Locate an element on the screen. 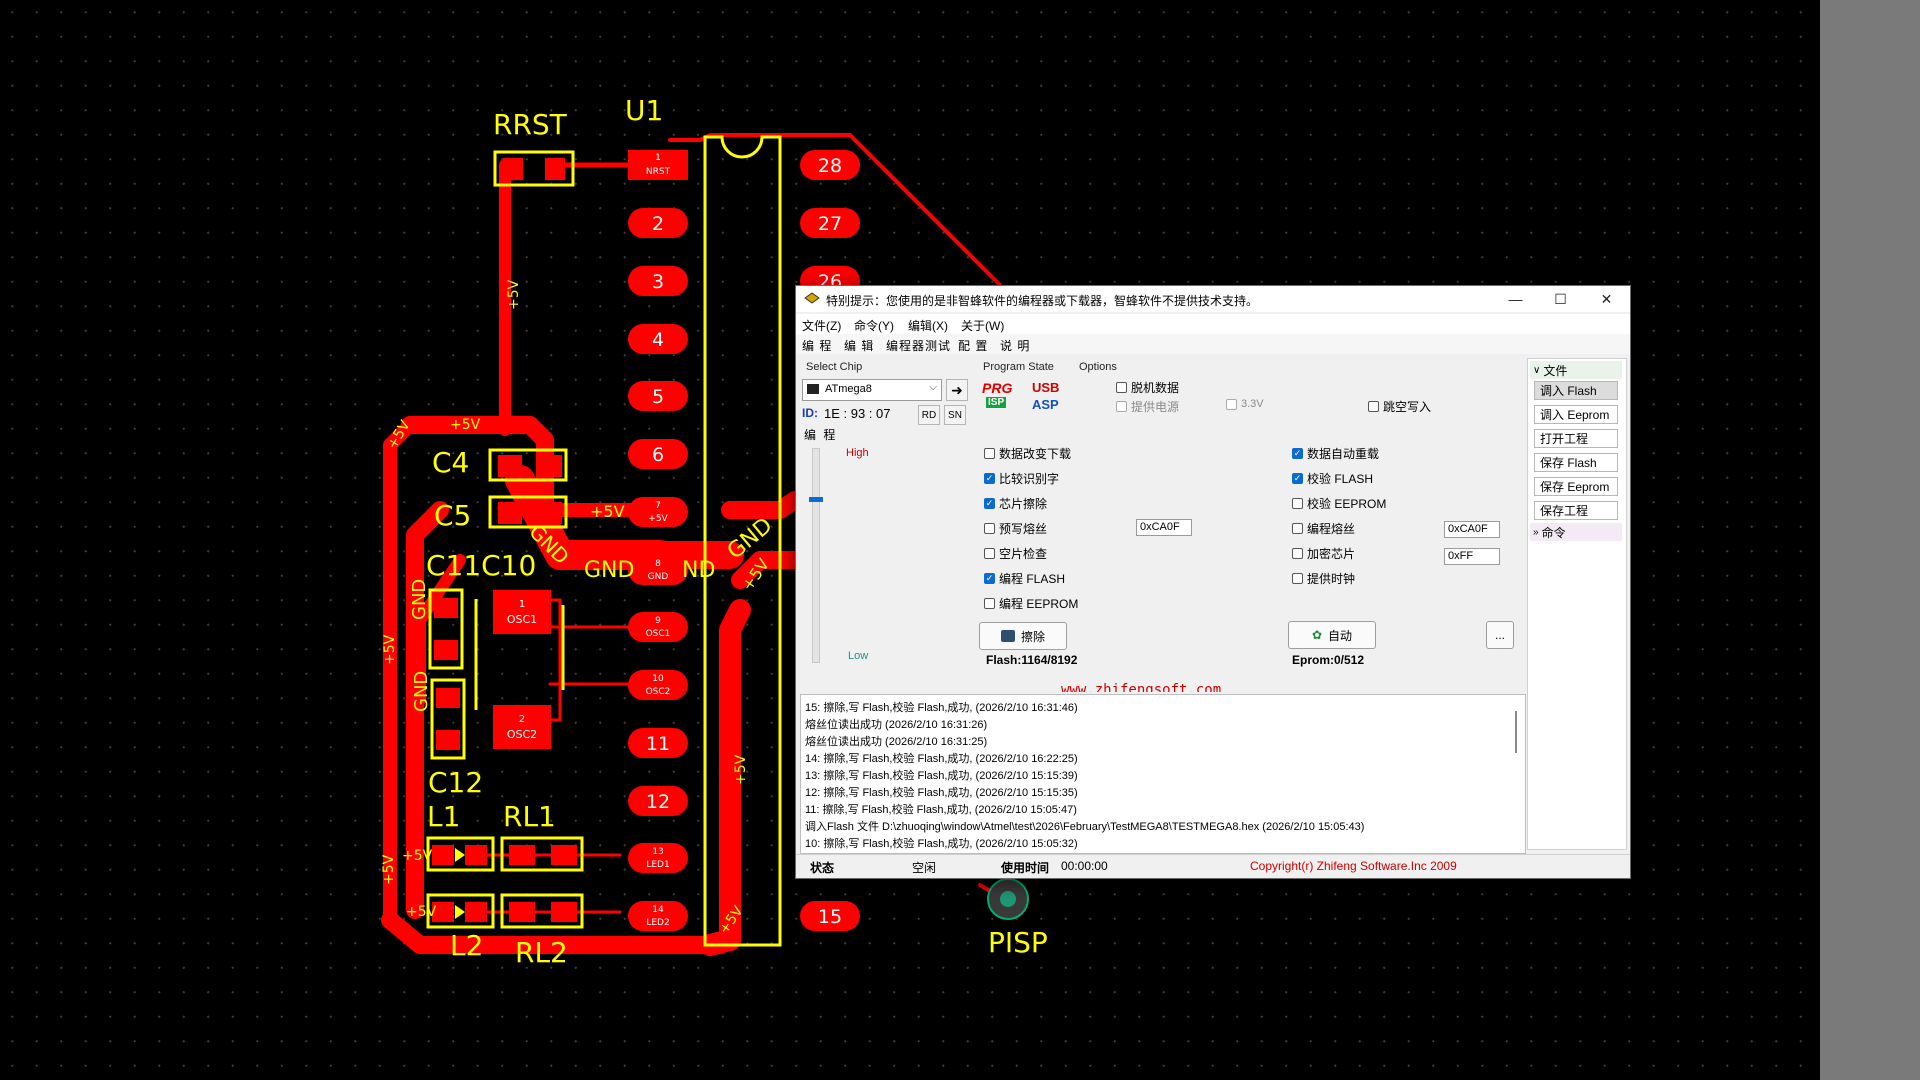  speed-high-label: High is located at coordinates (857, 453).